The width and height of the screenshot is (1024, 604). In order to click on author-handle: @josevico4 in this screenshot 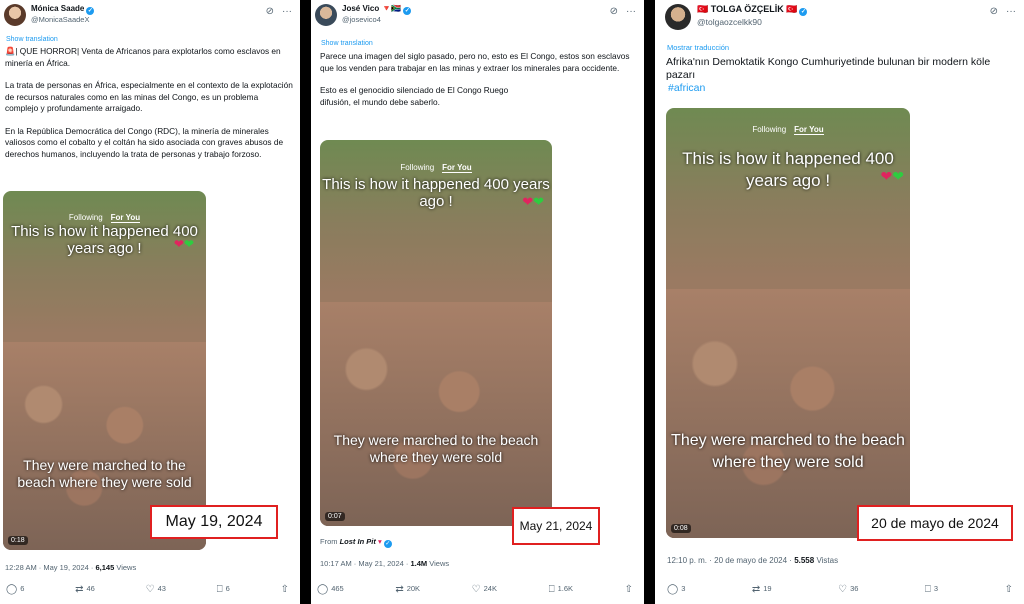, I will do `click(361, 19)`.